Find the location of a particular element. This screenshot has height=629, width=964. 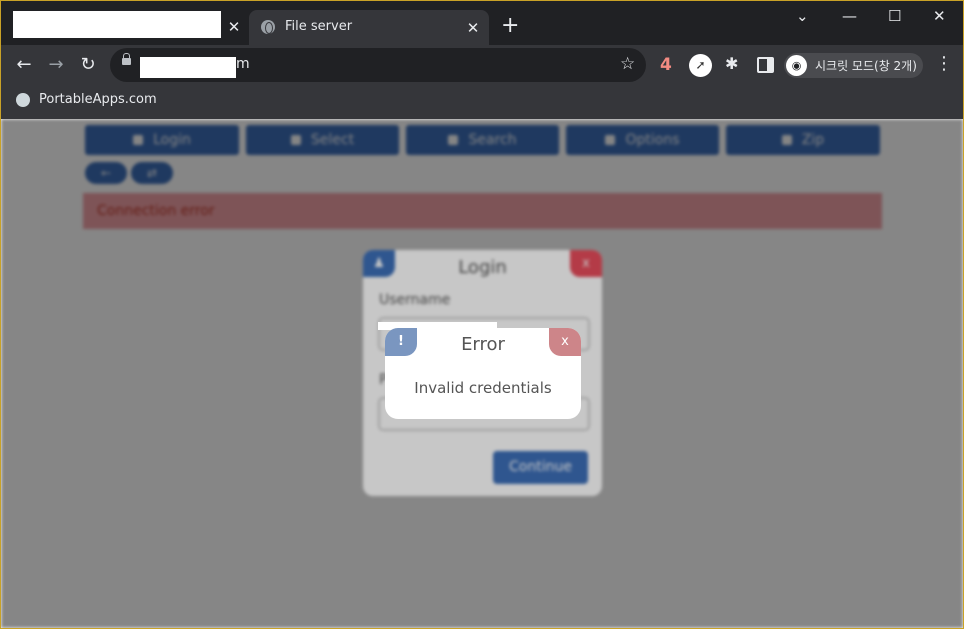

browser-toolbar: ← → ↻ m ☆ 4 ➚ ✱ ◉ 시크릿 모드(창 2개) ⋮ is located at coordinates (482, 65).